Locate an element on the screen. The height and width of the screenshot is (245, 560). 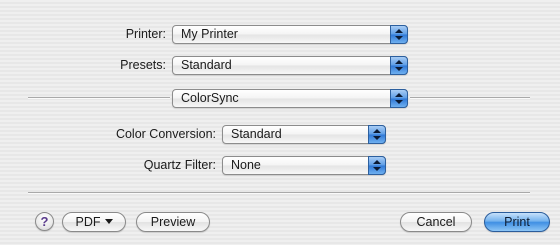
print-button: Print is located at coordinates (517, 222).